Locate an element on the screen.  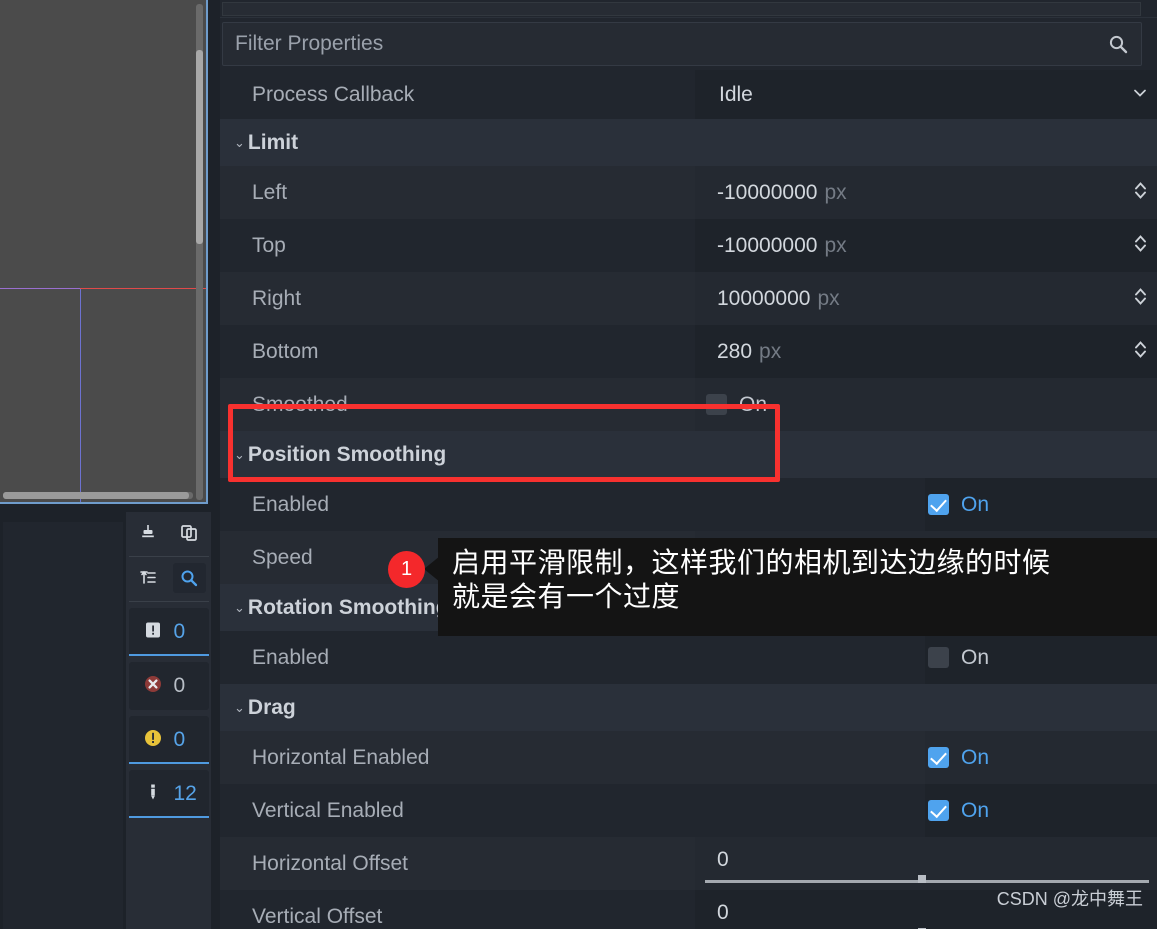
collapse-lines-icon is located at coordinates (148, 578).